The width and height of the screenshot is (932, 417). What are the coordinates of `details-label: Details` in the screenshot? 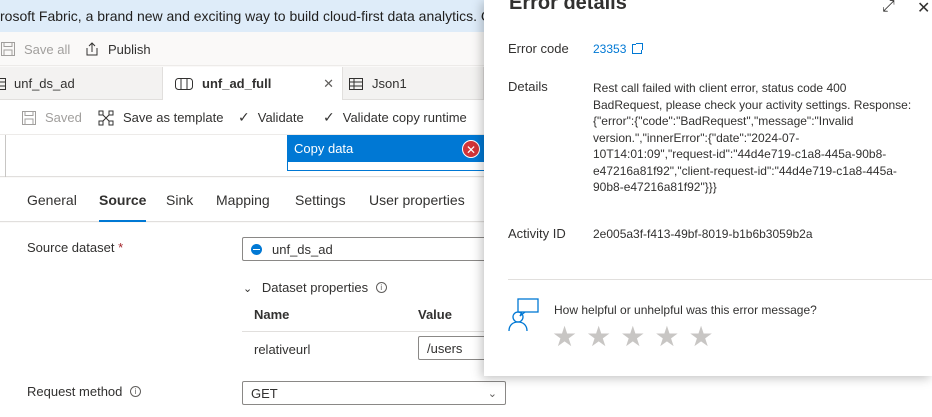 It's located at (528, 86).